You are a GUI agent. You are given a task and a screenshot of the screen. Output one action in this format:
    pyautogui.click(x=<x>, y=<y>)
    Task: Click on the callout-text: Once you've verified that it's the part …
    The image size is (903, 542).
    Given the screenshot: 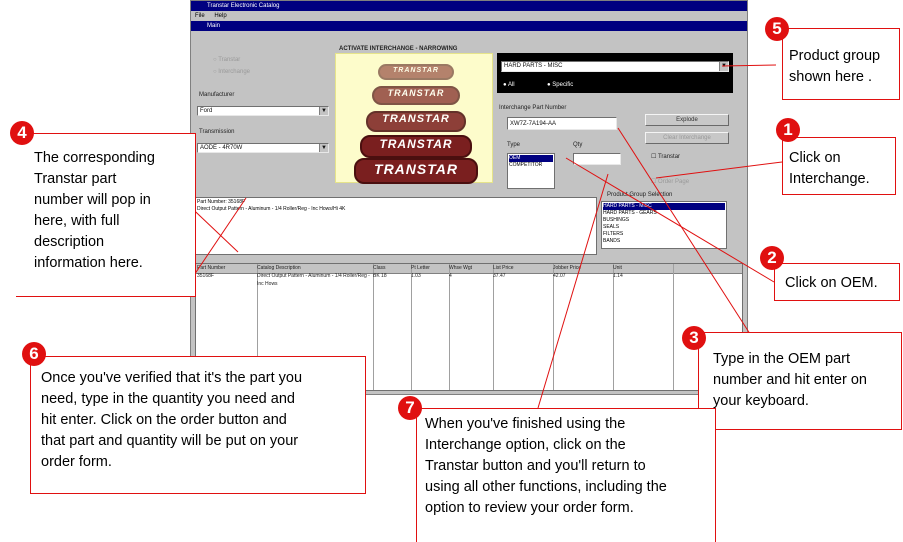 What is the action you would take?
    pyautogui.click(x=172, y=420)
    